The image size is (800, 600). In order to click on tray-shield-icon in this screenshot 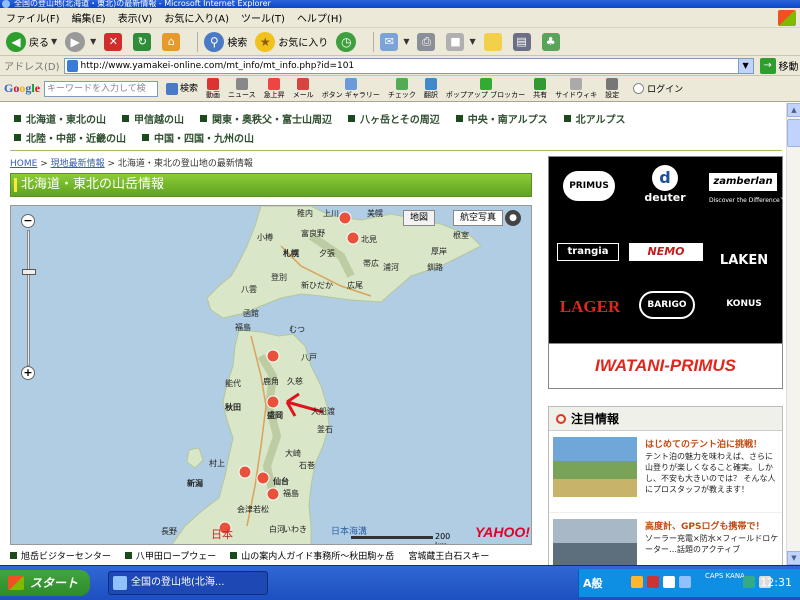, I will do `click(749, 582)`.